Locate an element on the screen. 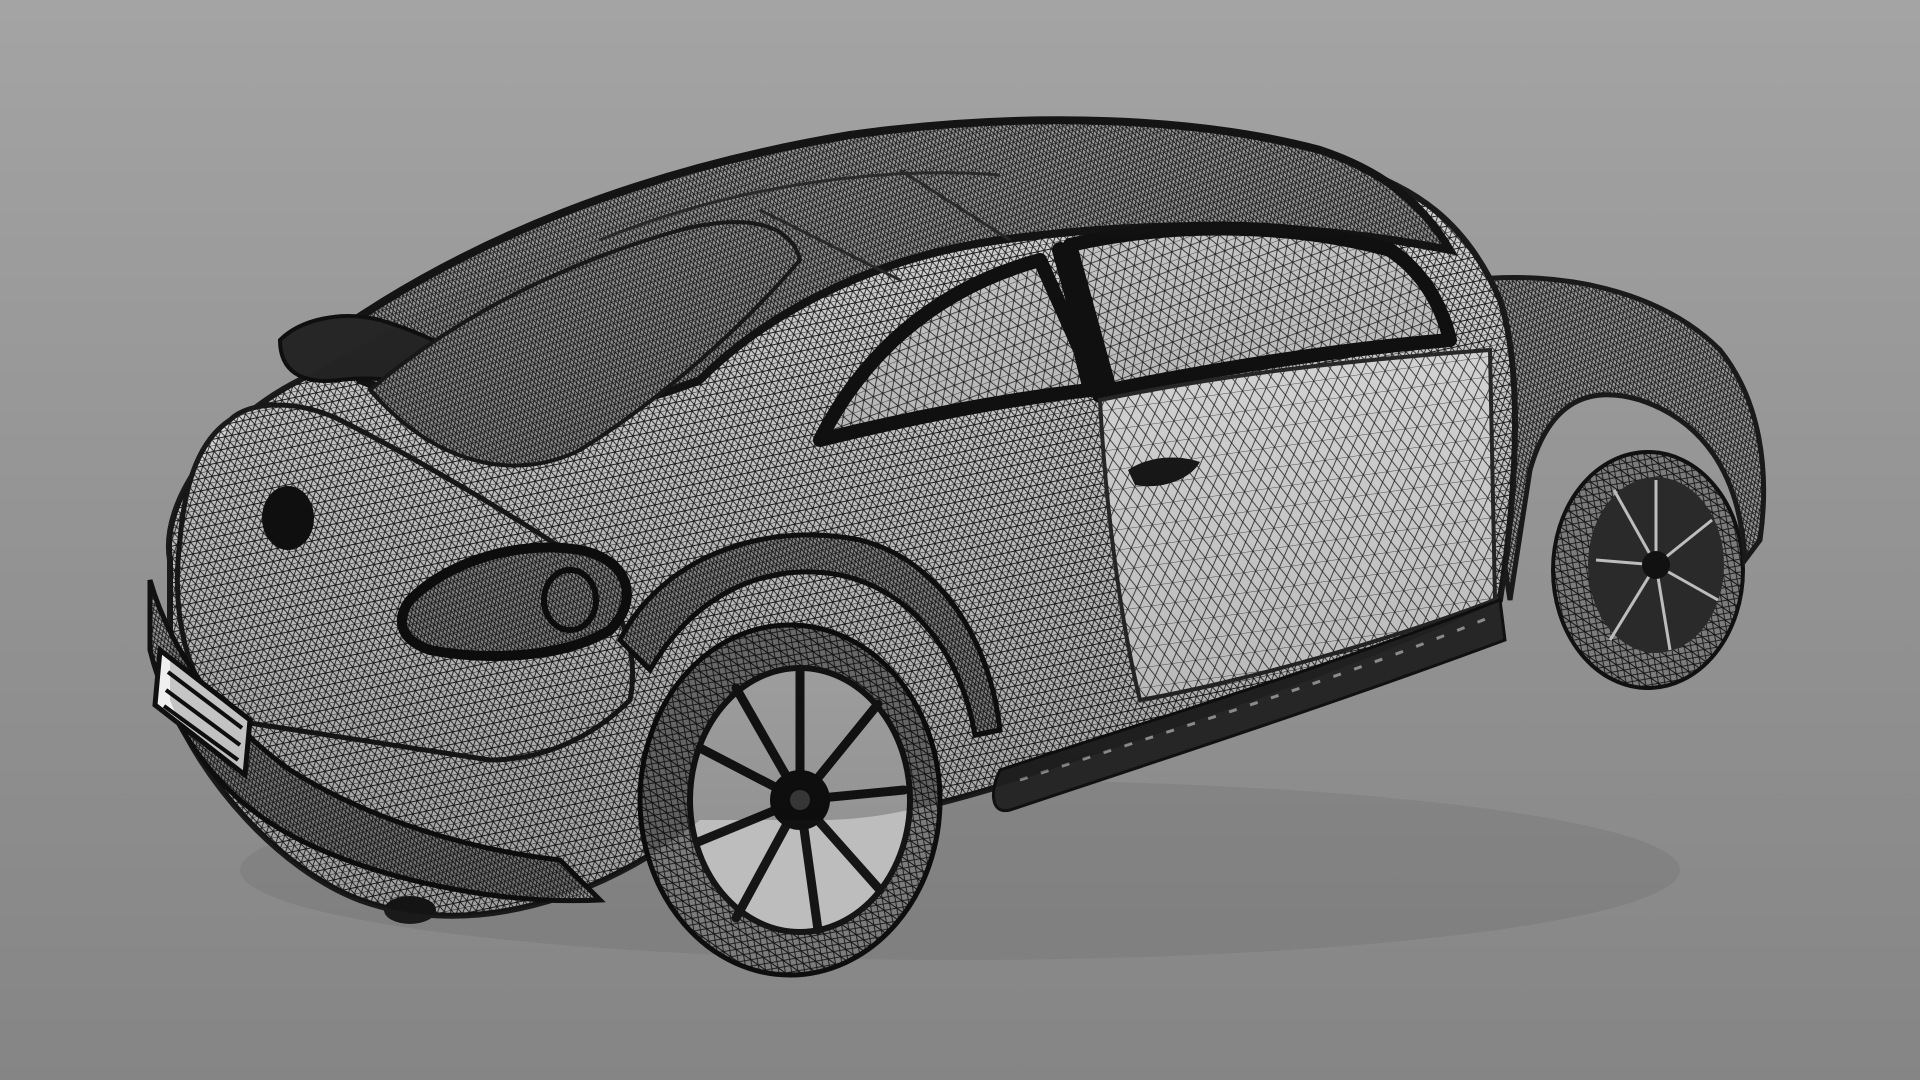 The height and width of the screenshot is (1080, 1920). exhaust-pipe is located at coordinates (410, 910).